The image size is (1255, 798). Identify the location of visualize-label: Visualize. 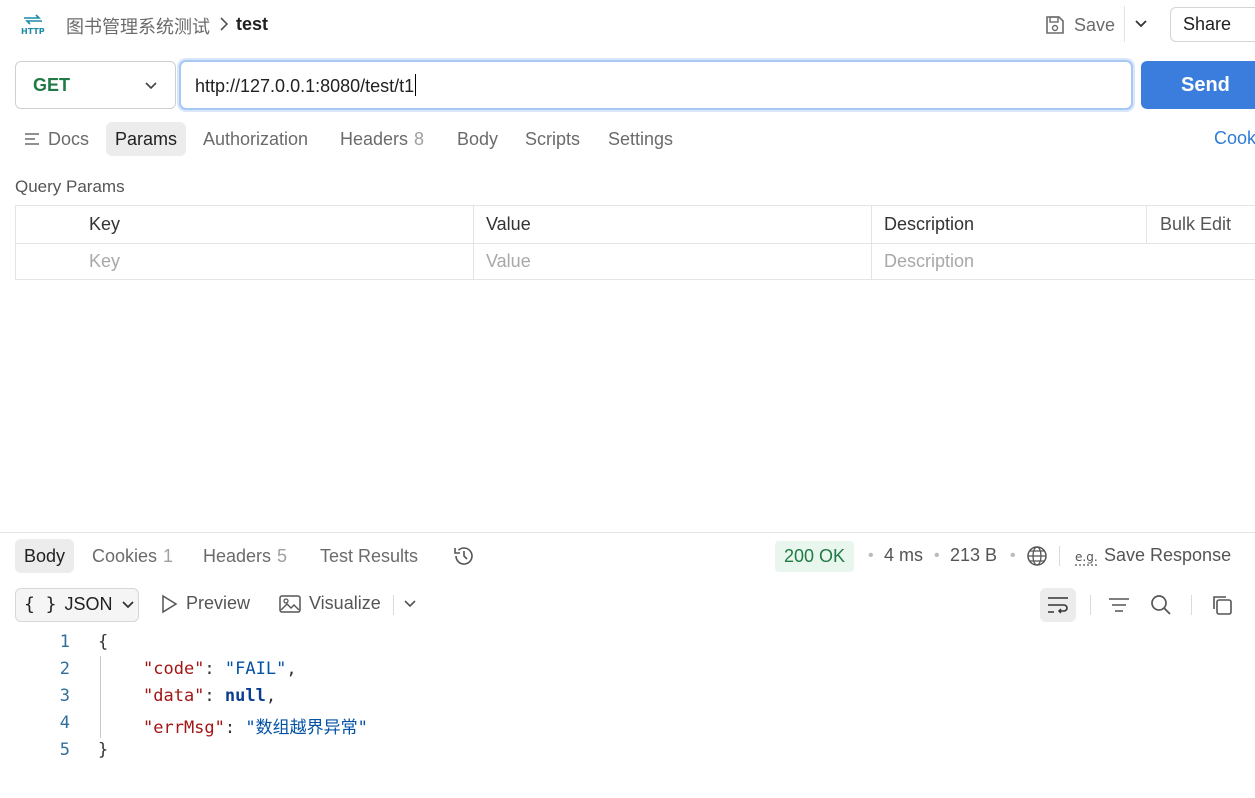
(345, 603).